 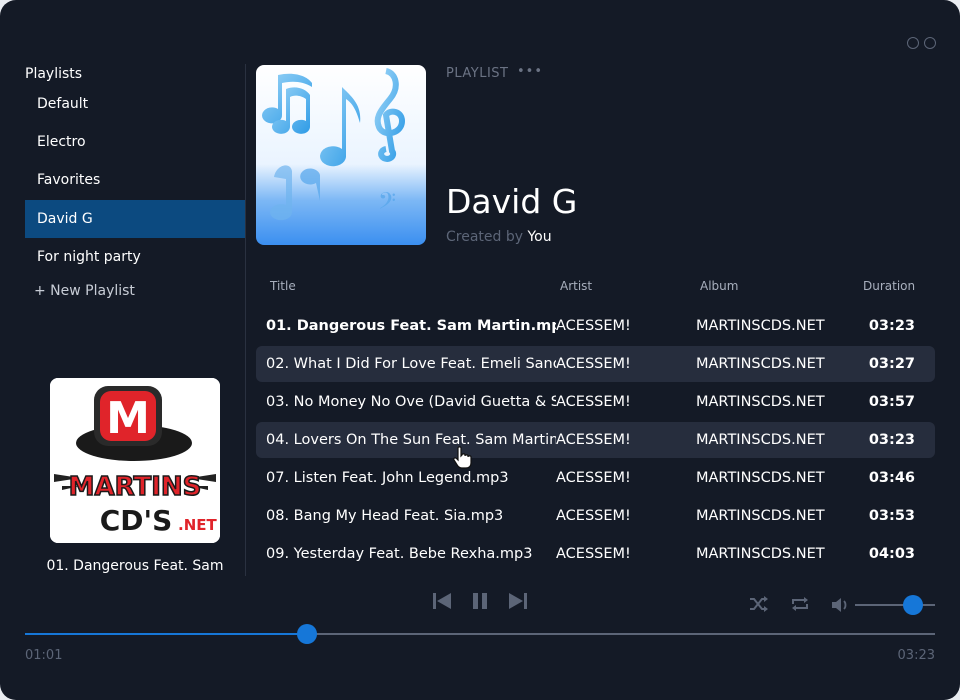 I want to click on seek-bar-handle, so click(x=307, y=634).